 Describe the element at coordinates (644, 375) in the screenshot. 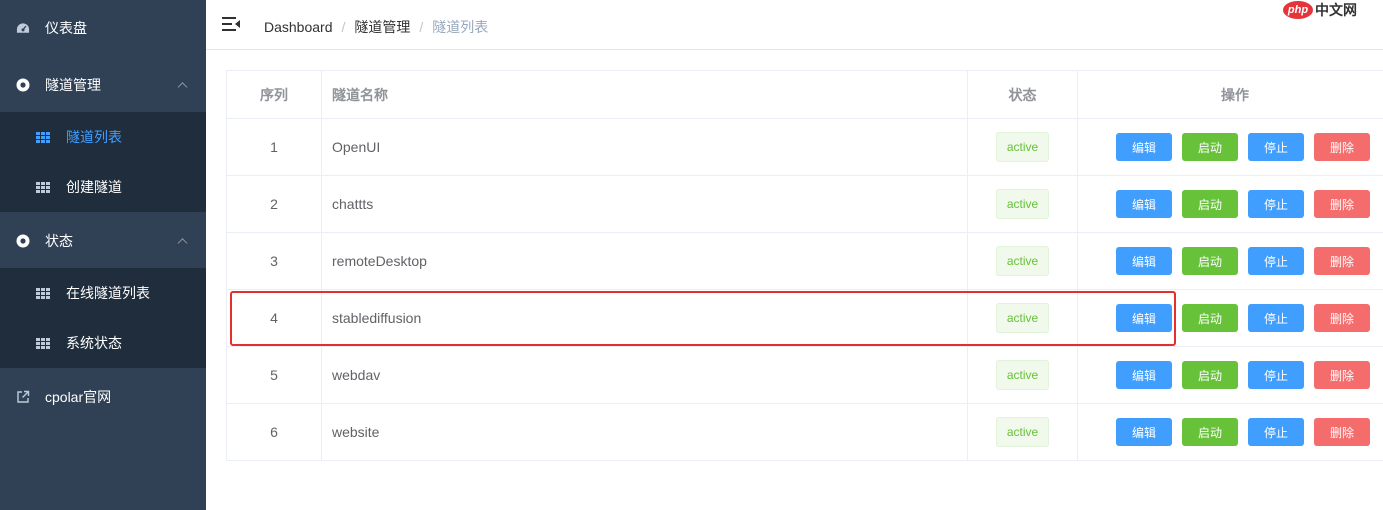

I see `cell-tunnel-name: webdav` at that location.